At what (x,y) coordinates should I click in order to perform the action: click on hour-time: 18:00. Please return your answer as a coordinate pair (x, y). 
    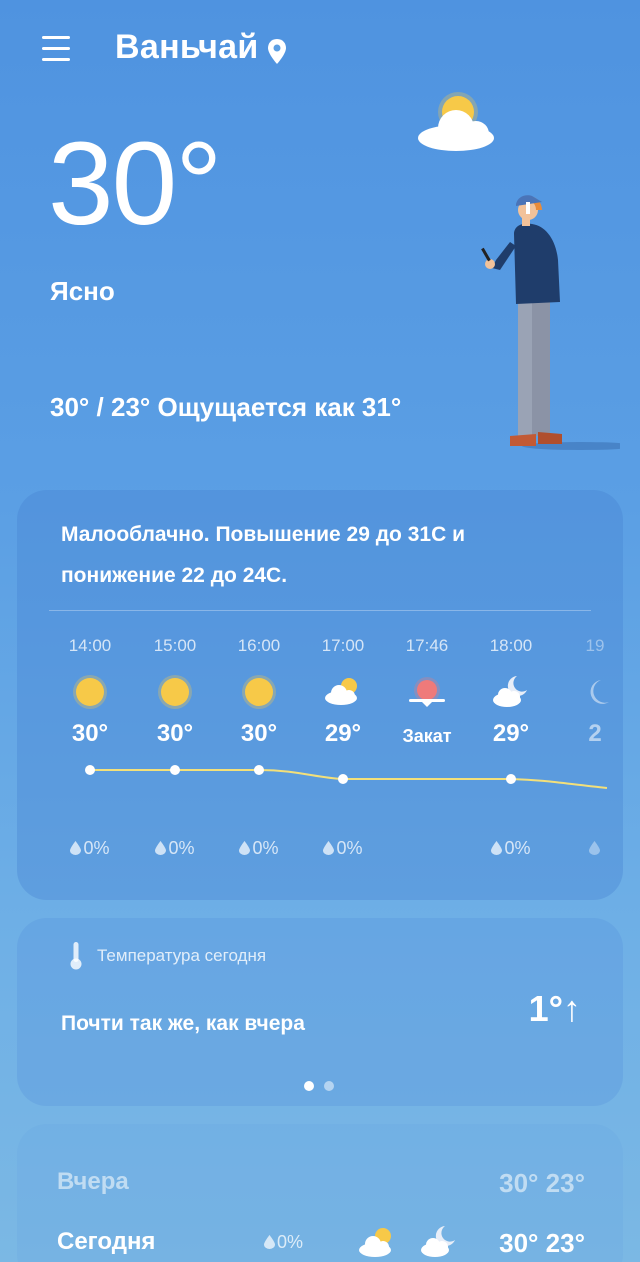
    Looking at the image, I should click on (511, 645).